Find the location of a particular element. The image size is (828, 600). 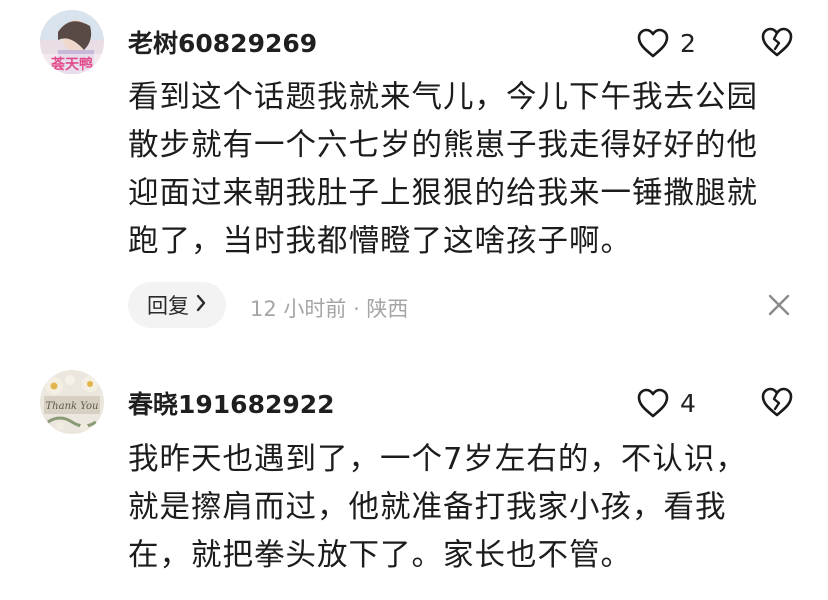

avatar: Thank You is located at coordinates (72, 402).